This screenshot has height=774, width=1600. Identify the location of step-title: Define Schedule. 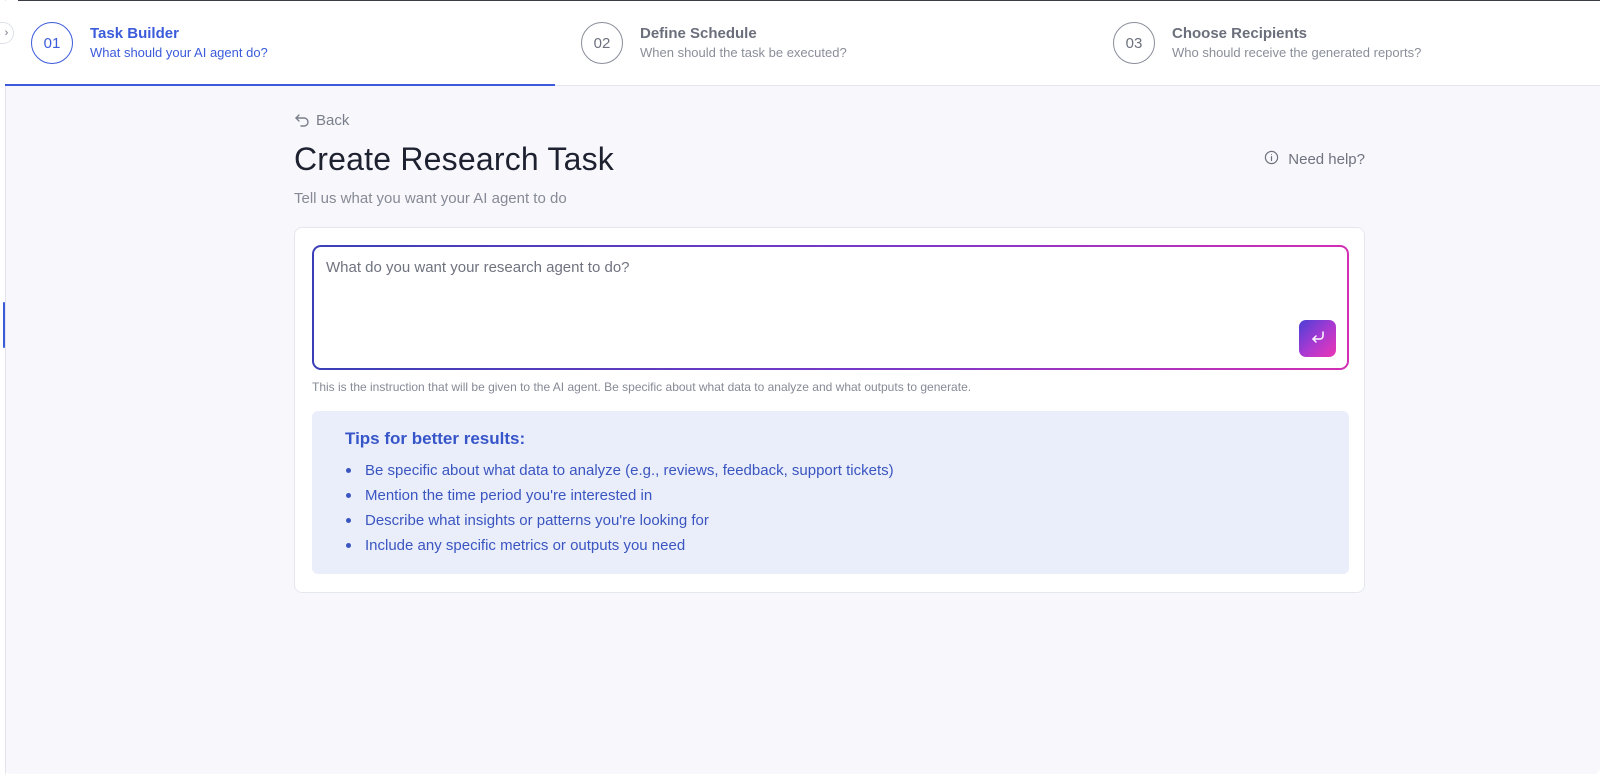
(698, 33).